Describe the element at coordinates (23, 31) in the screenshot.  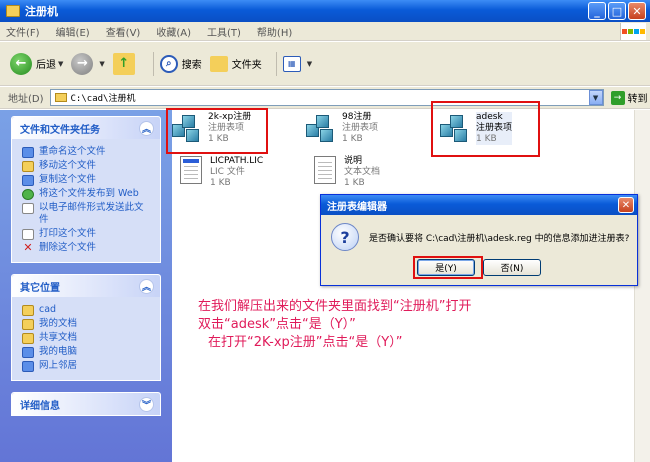
I see `menu-file: 文件(F)` at that location.